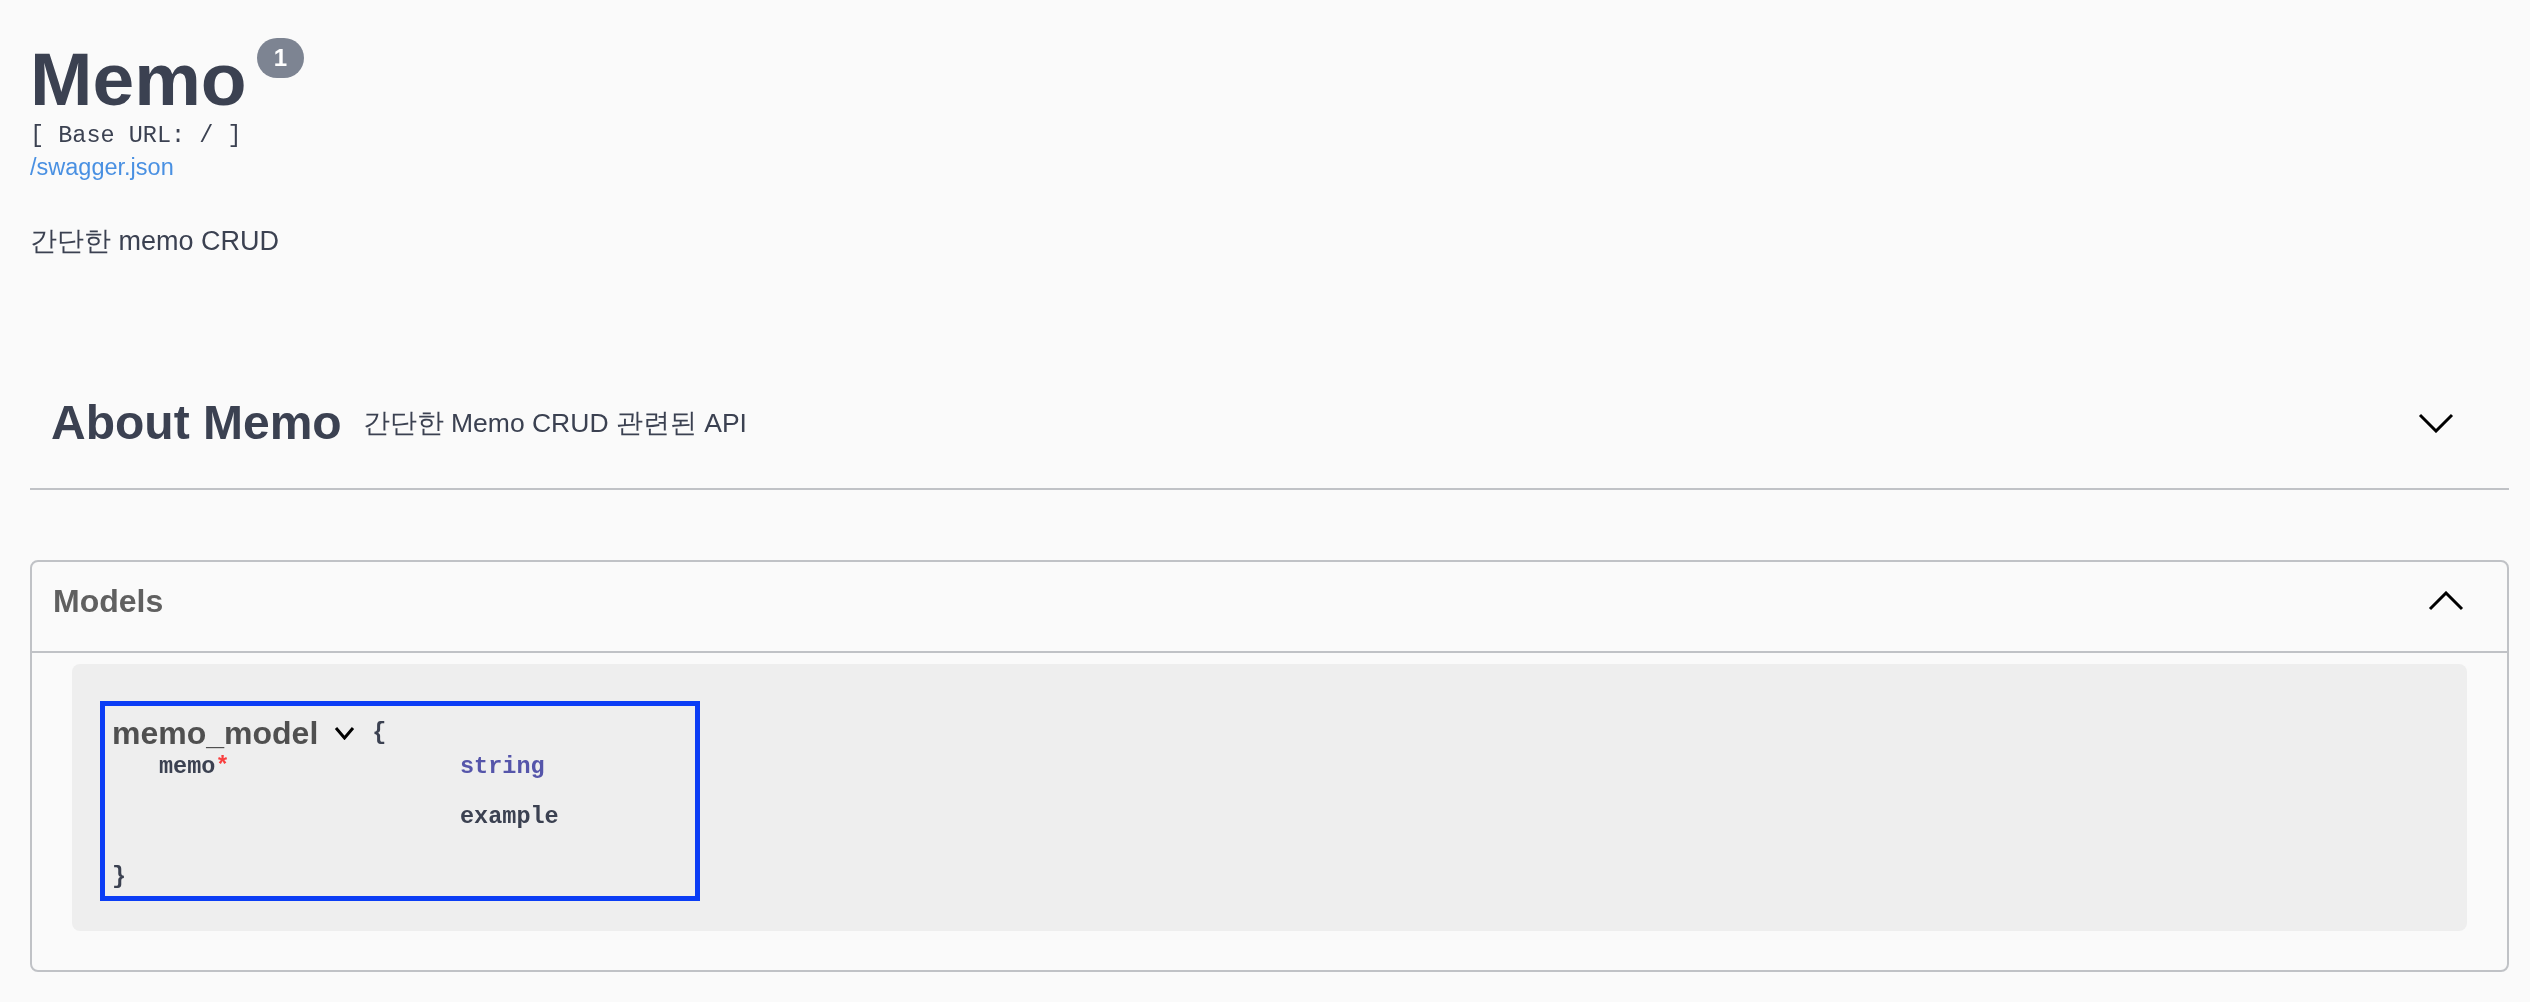 This screenshot has width=2530, height=1002. What do you see at coordinates (280, 58) in the screenshot?
I see `version-badge: 1` at bounding box center [280, 58].